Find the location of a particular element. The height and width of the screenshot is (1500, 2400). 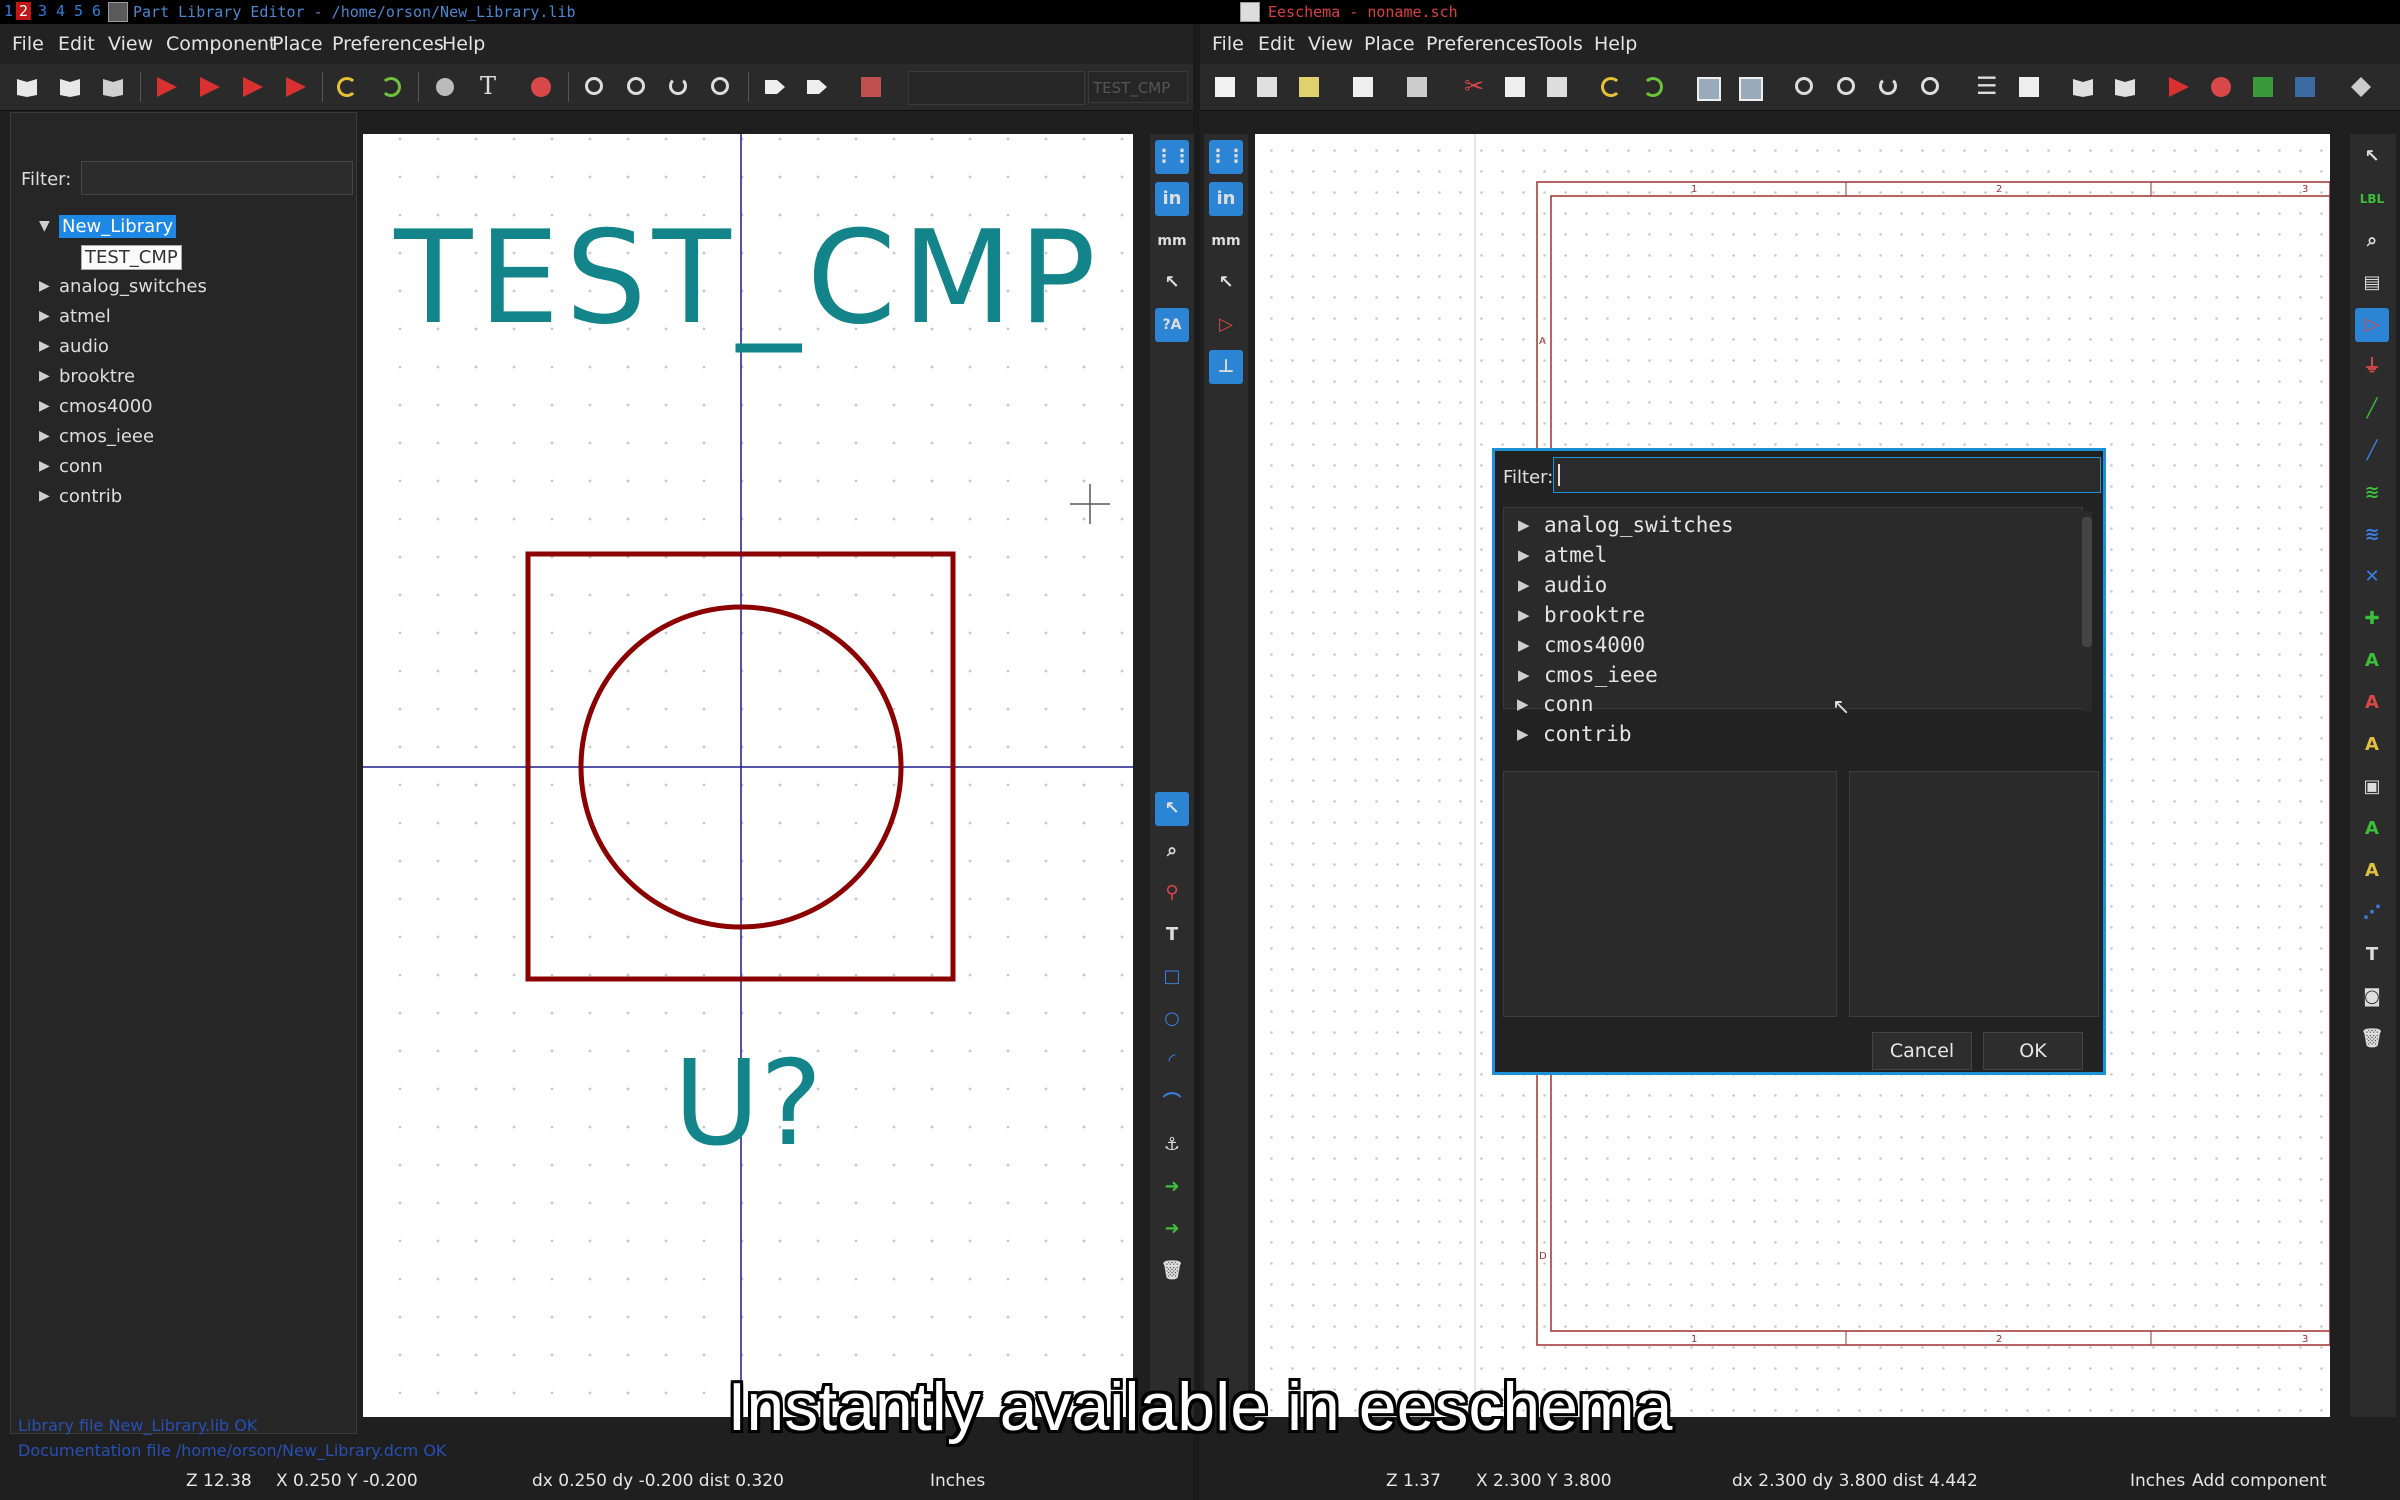

ple-menu-file: File is located at coordinates (28, 44).